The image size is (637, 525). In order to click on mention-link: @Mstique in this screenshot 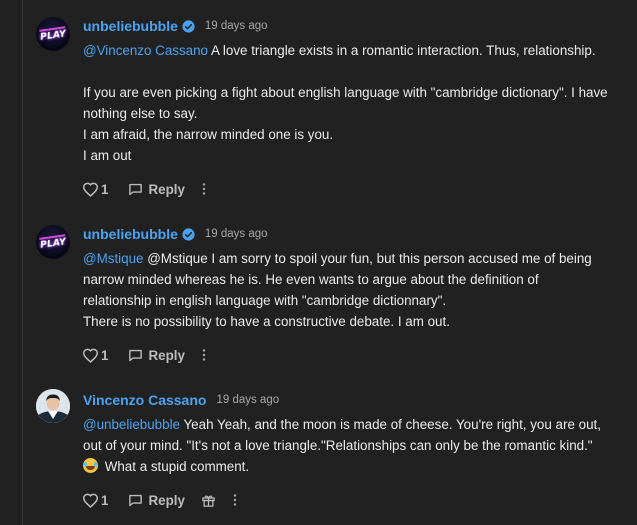, I will do `click(113, 258)`.